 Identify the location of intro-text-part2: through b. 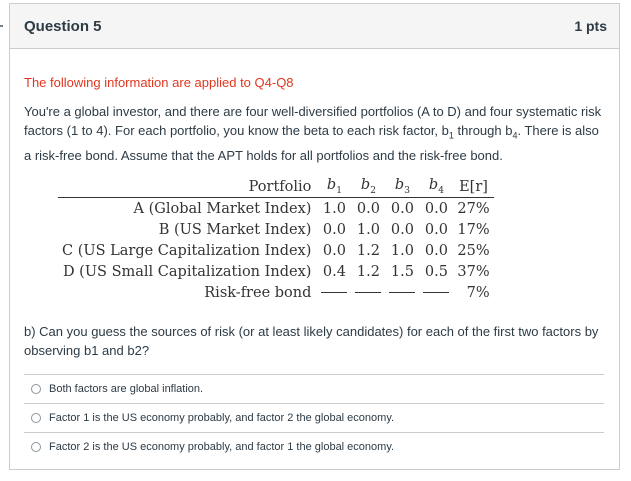
(483, 130).